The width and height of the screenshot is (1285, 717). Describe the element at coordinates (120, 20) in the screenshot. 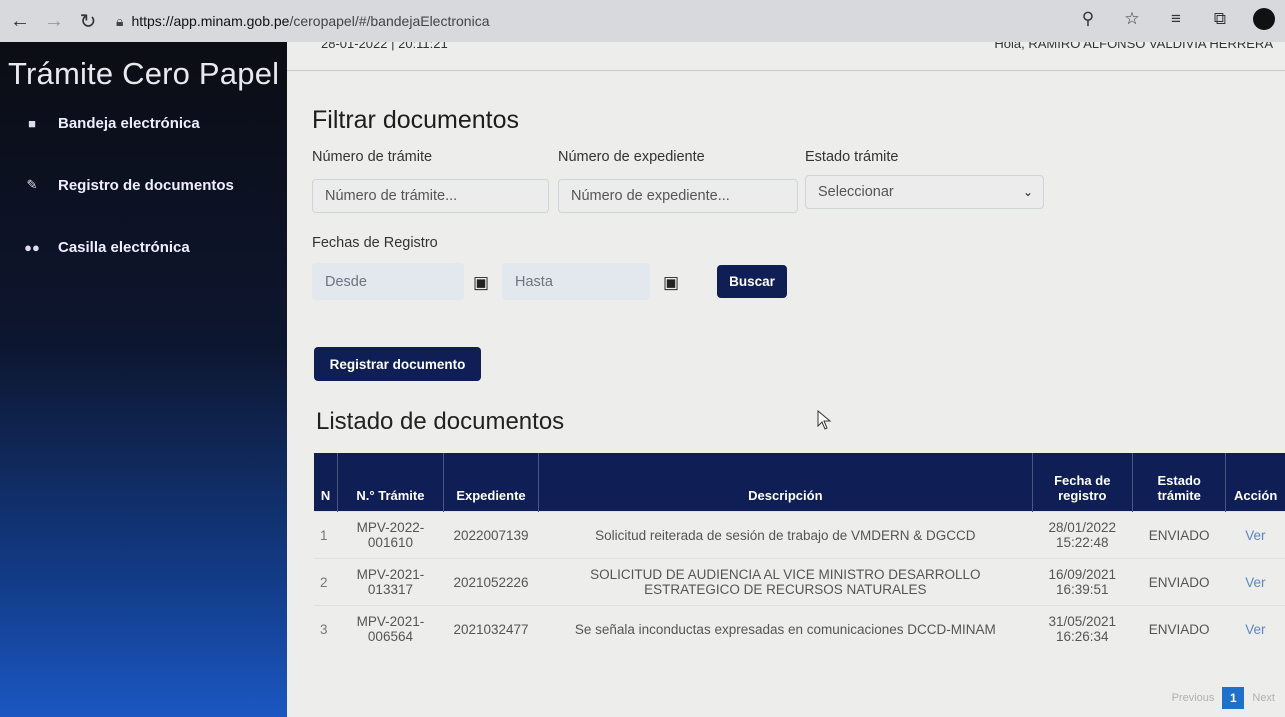

I see `lock-icon: 🔒︎` at that location.